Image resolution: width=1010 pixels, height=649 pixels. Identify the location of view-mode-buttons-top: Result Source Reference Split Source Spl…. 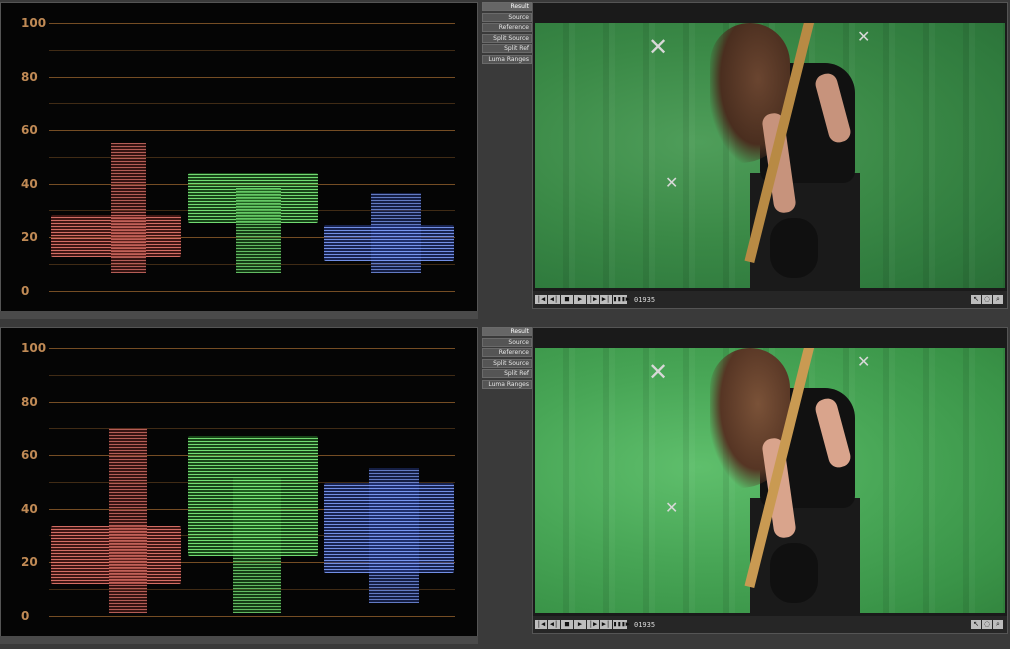
(507, 33).